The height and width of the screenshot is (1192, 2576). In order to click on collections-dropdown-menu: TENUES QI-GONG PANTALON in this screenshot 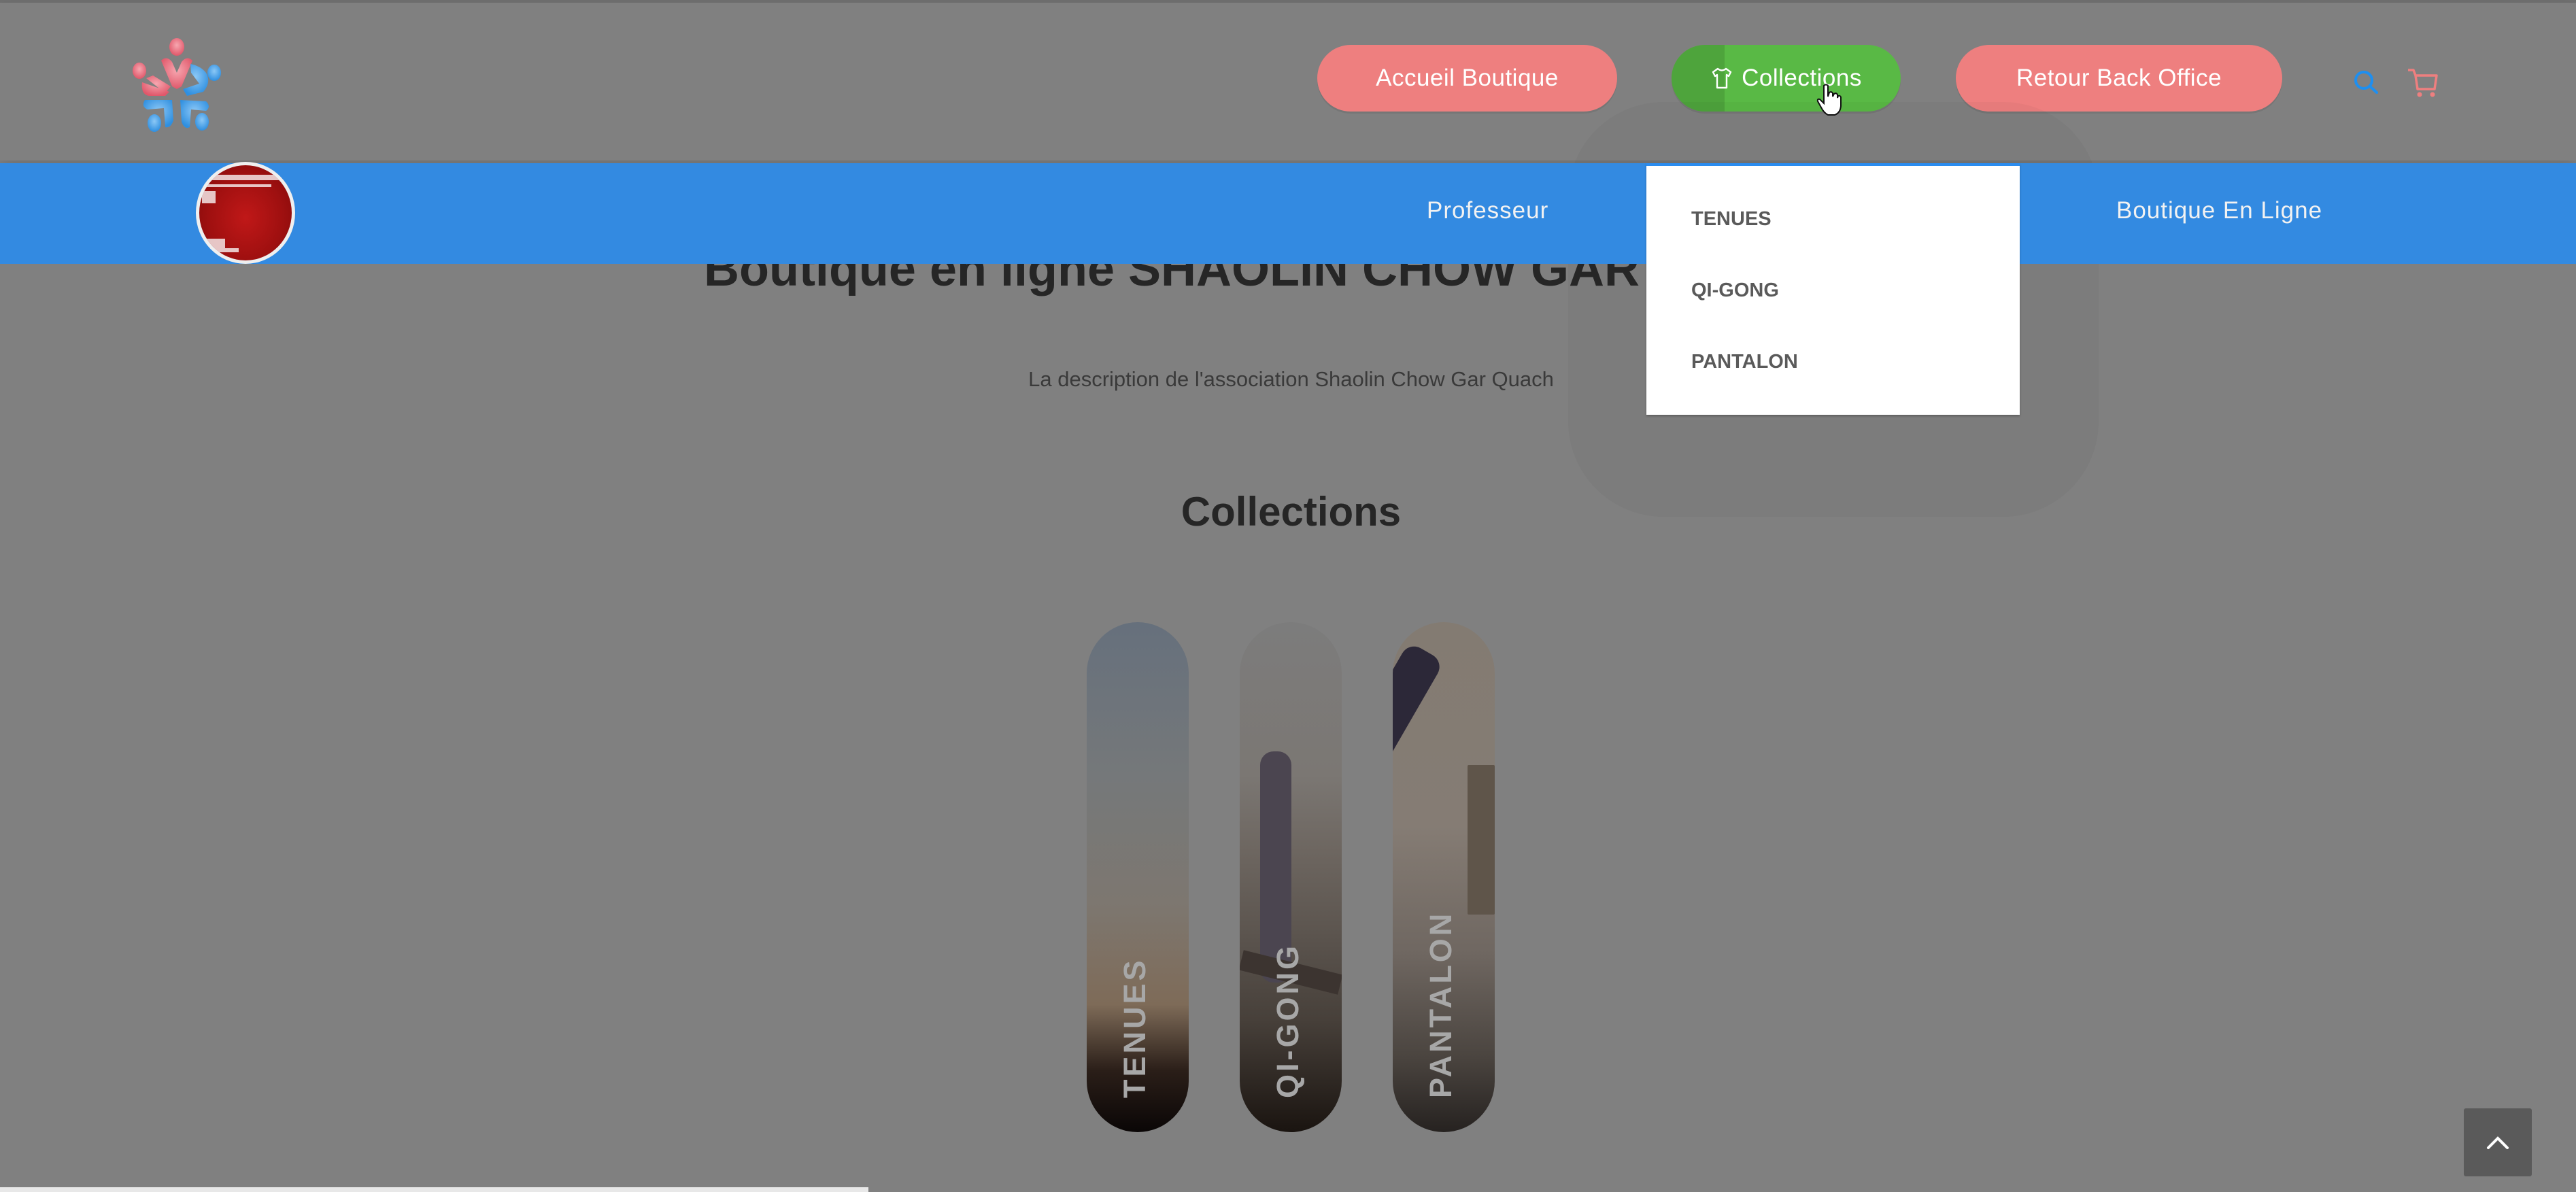, I will do `click(1833, 289)`.